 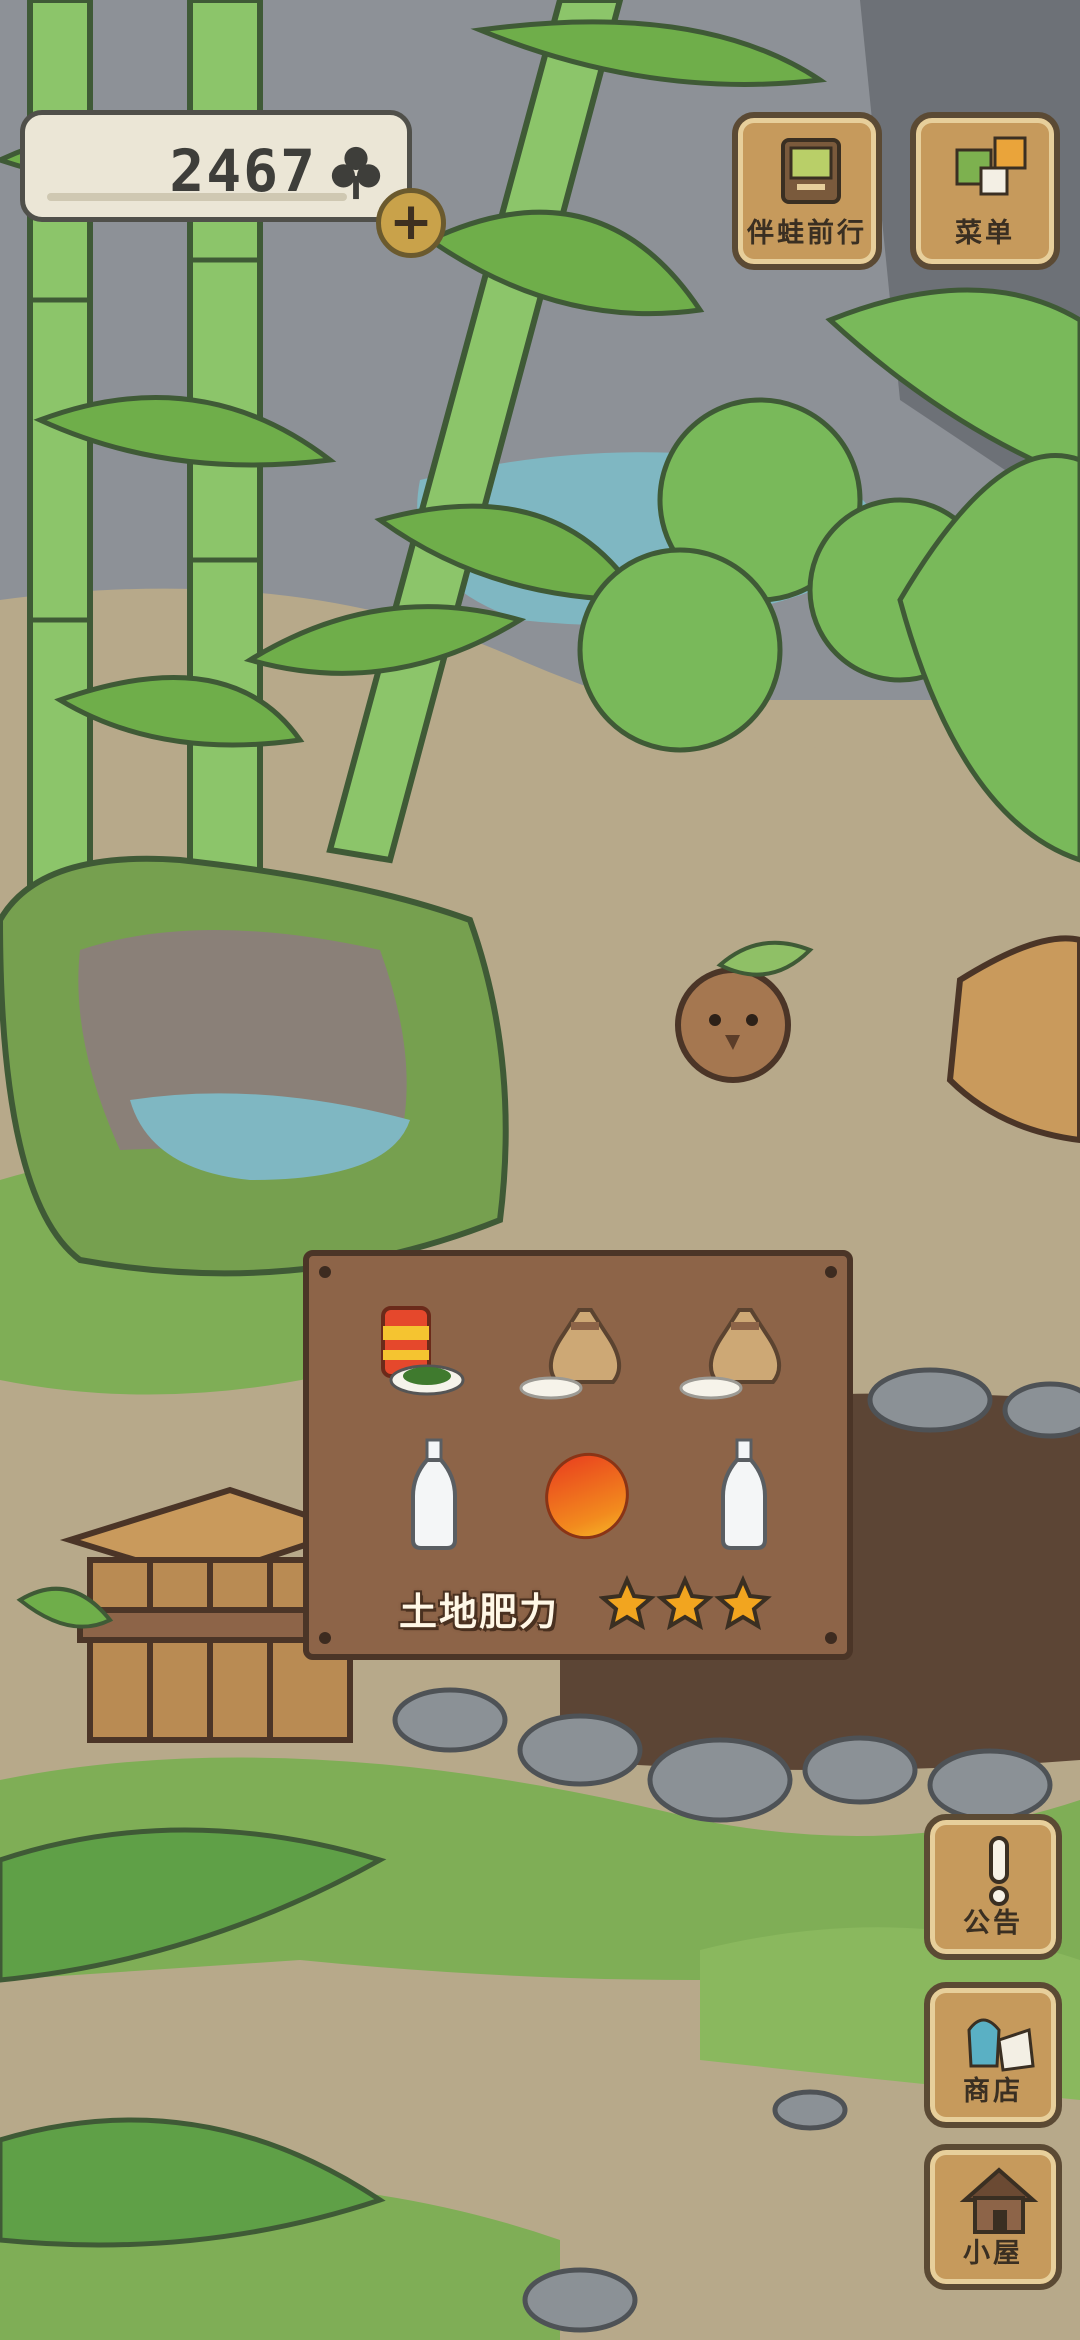 What do you see at coordinates (999, 1871) in the screenshot?
I see `exclamation-icon` at bounding box center [999, 1871].